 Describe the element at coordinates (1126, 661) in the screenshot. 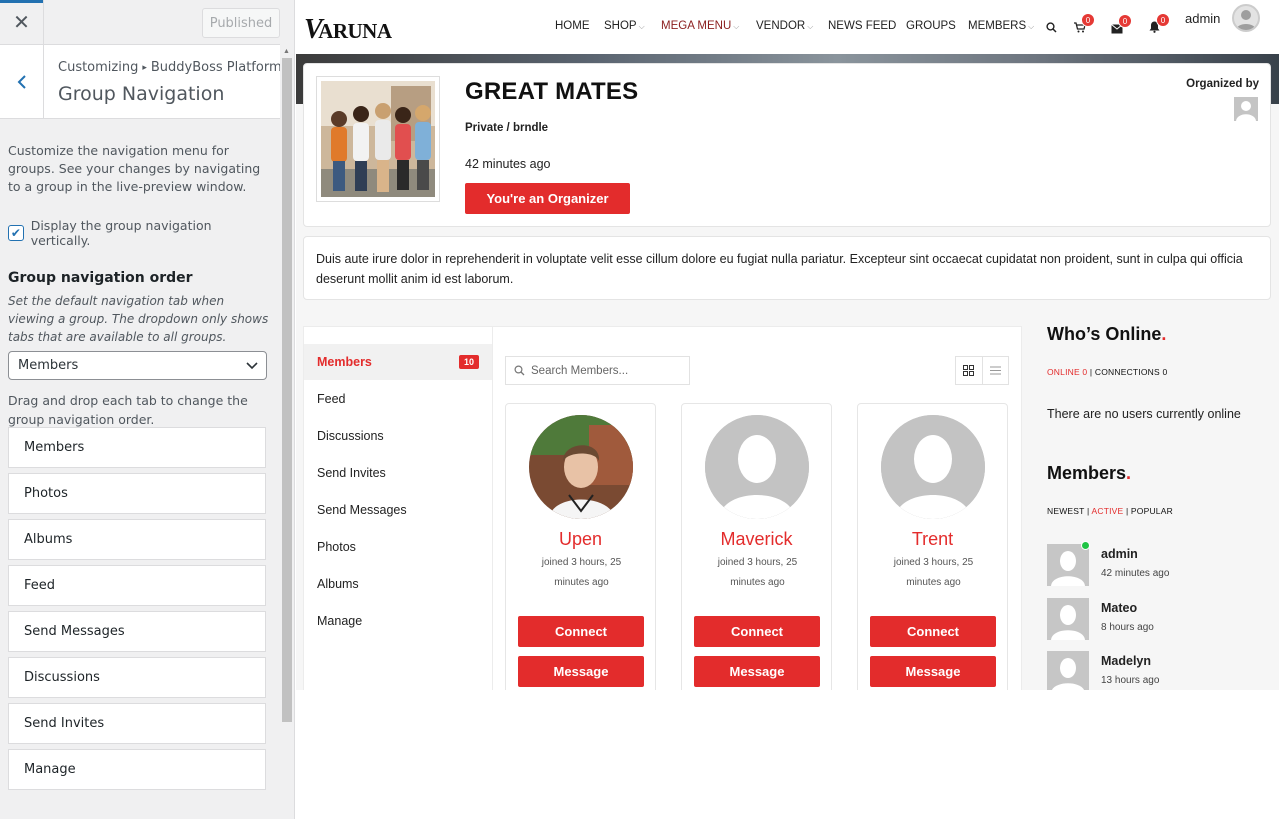

I see `widget-member-name: Madelyn` at that location.